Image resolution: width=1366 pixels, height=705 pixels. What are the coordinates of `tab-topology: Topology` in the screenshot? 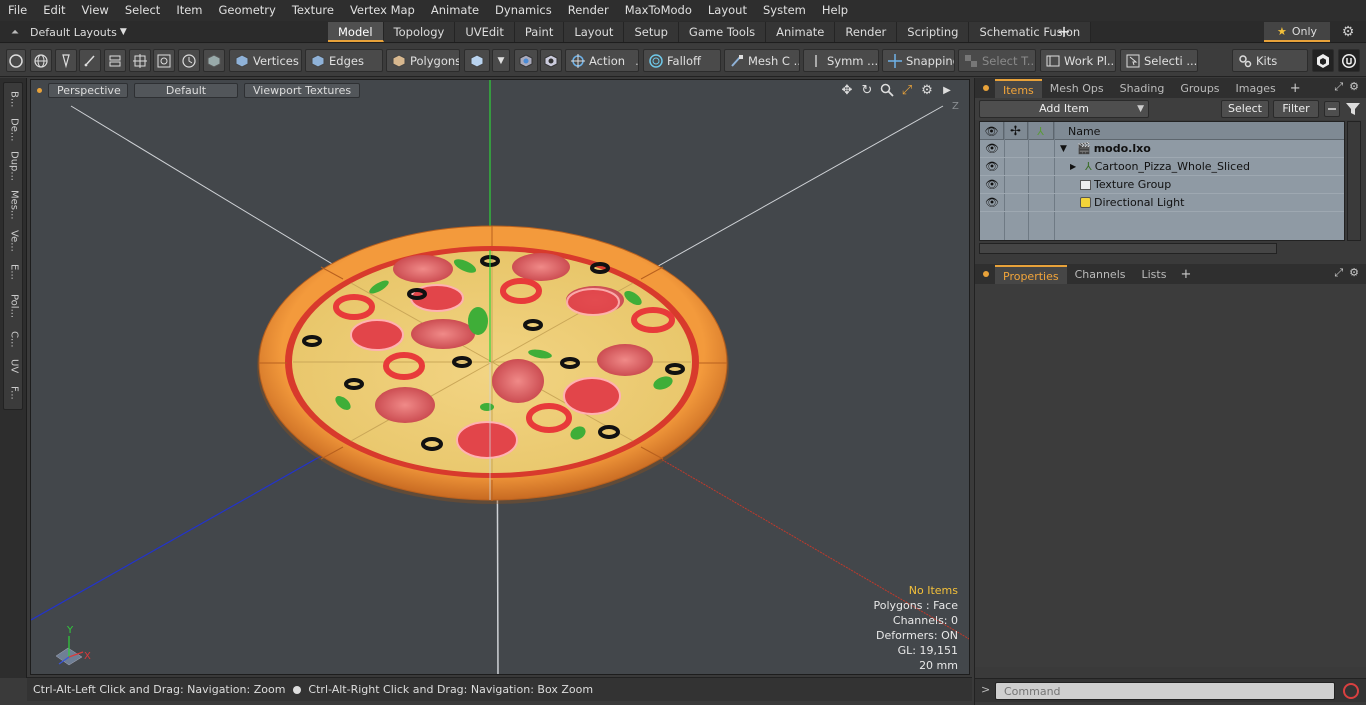 It's located at (419, 32).